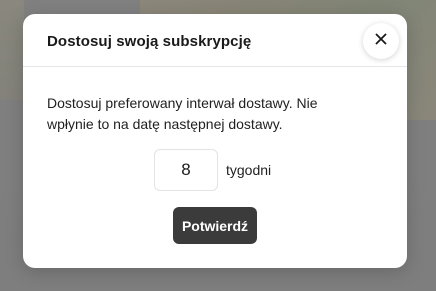 The height and width of the screenshot is (291, 436). What do you see at coordinates (186, 170) in the screenshot?
I see `delivery-interval-input` at bounding box center [186, 170].